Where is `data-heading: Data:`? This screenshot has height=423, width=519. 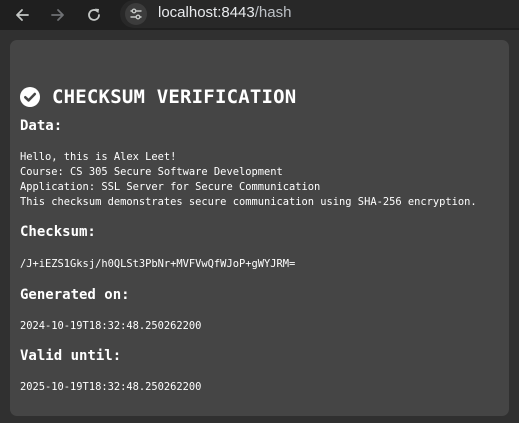 data-heading: Data: is located at coordinates (41, 126).